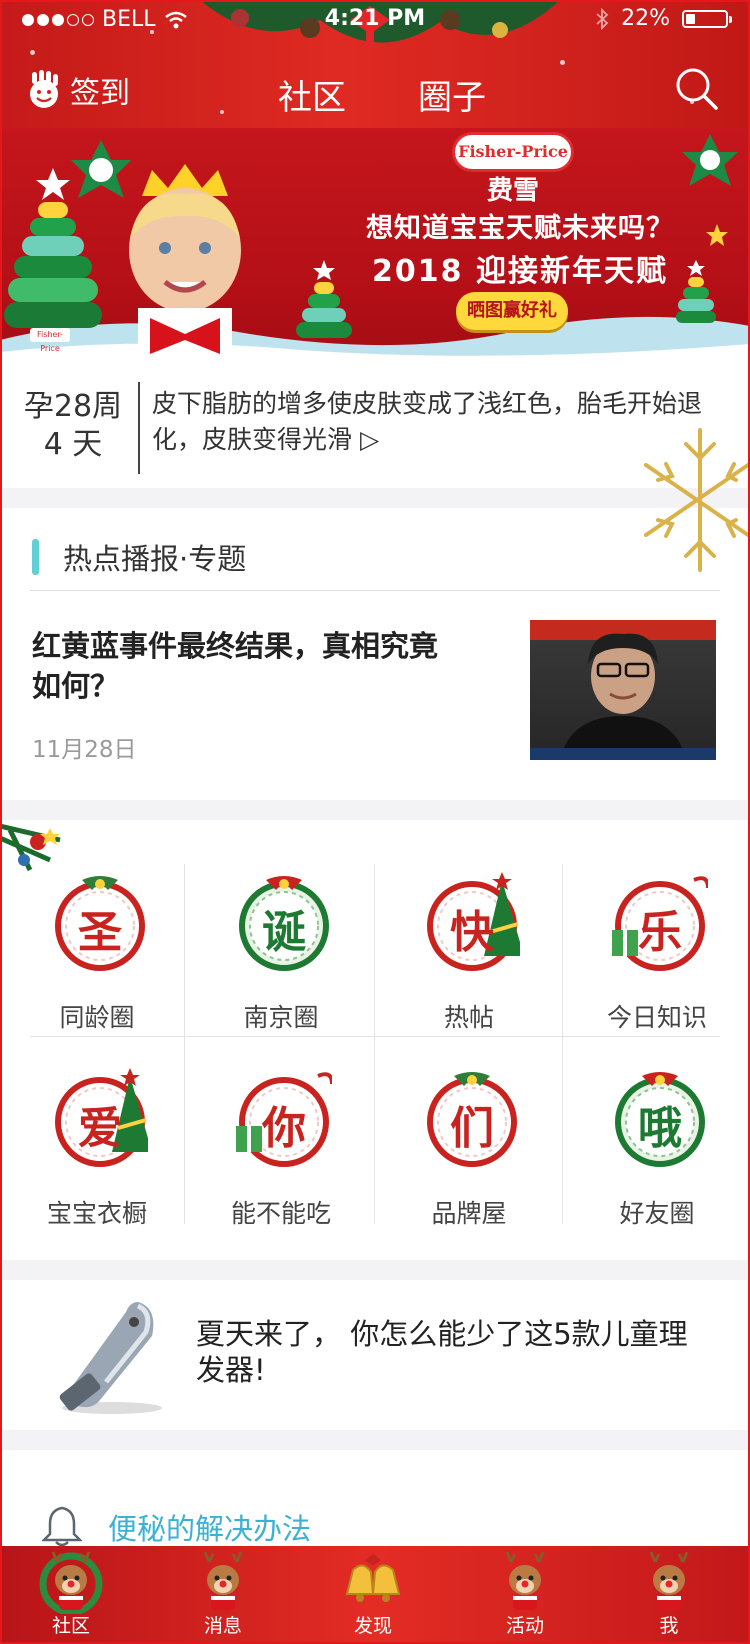  I want to click on small-brand-logo: Fisher-Price, so click(50, 340).